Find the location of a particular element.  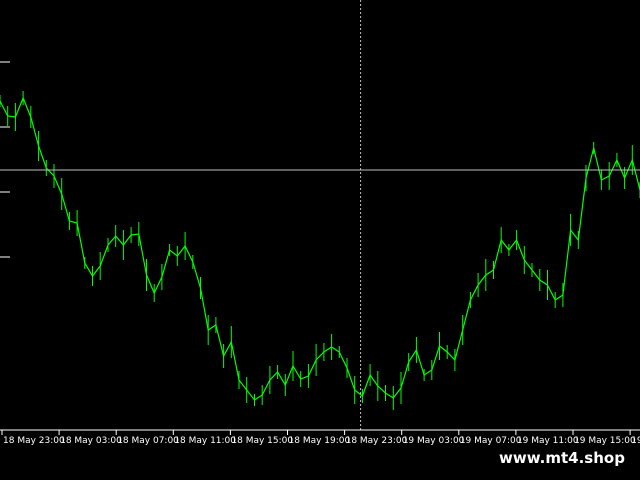

x-tick-label: 19 May 19:00 is located at coordinates (635, 441).